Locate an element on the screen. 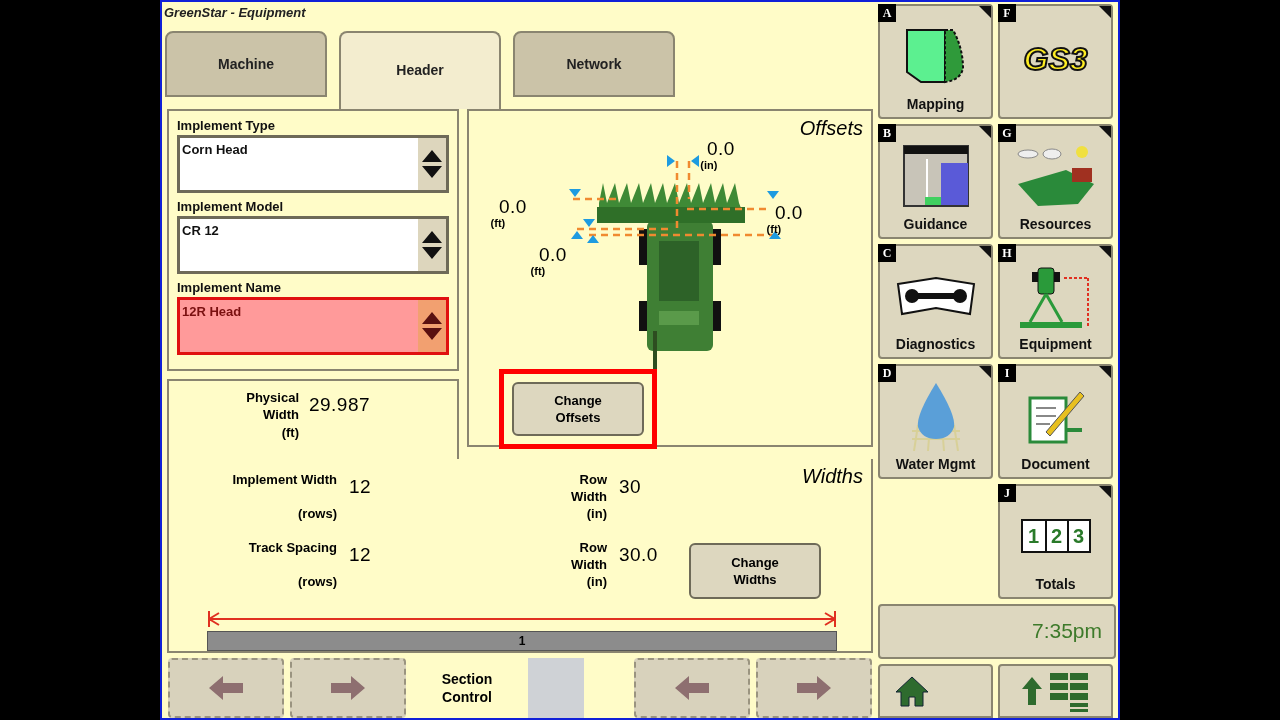 The height and width of the screenshot is (720, 1280). shortcut-tile: B Guidance is located at coordinates (935, 181).